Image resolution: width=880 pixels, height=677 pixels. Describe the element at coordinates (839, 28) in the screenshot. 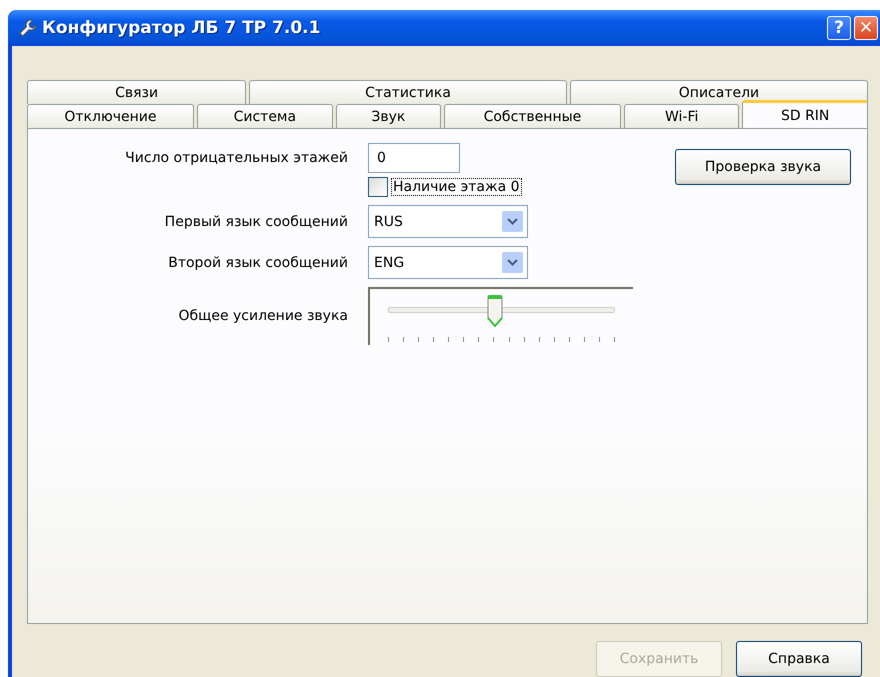

I see `help-button: ?` at that location.